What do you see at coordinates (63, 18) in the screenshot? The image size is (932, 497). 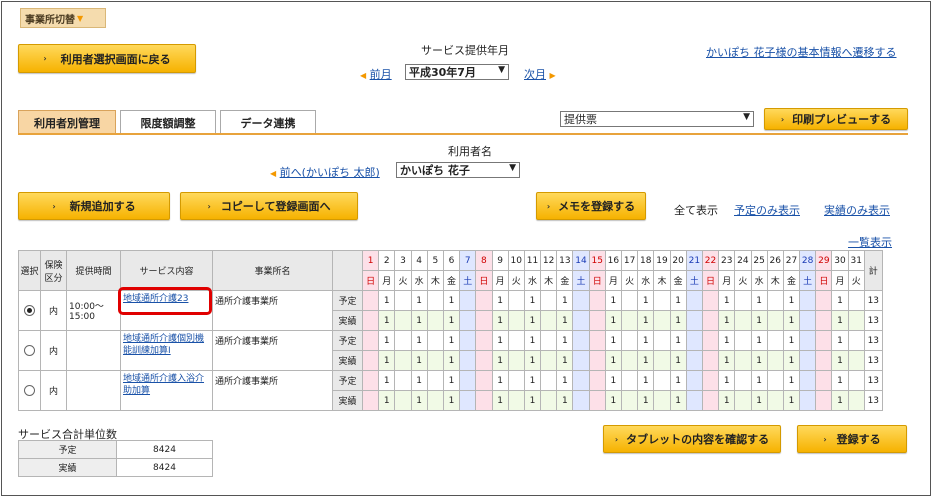 I see `office-switch: 事業所切替 ▼` at bounding box center [63, 18].